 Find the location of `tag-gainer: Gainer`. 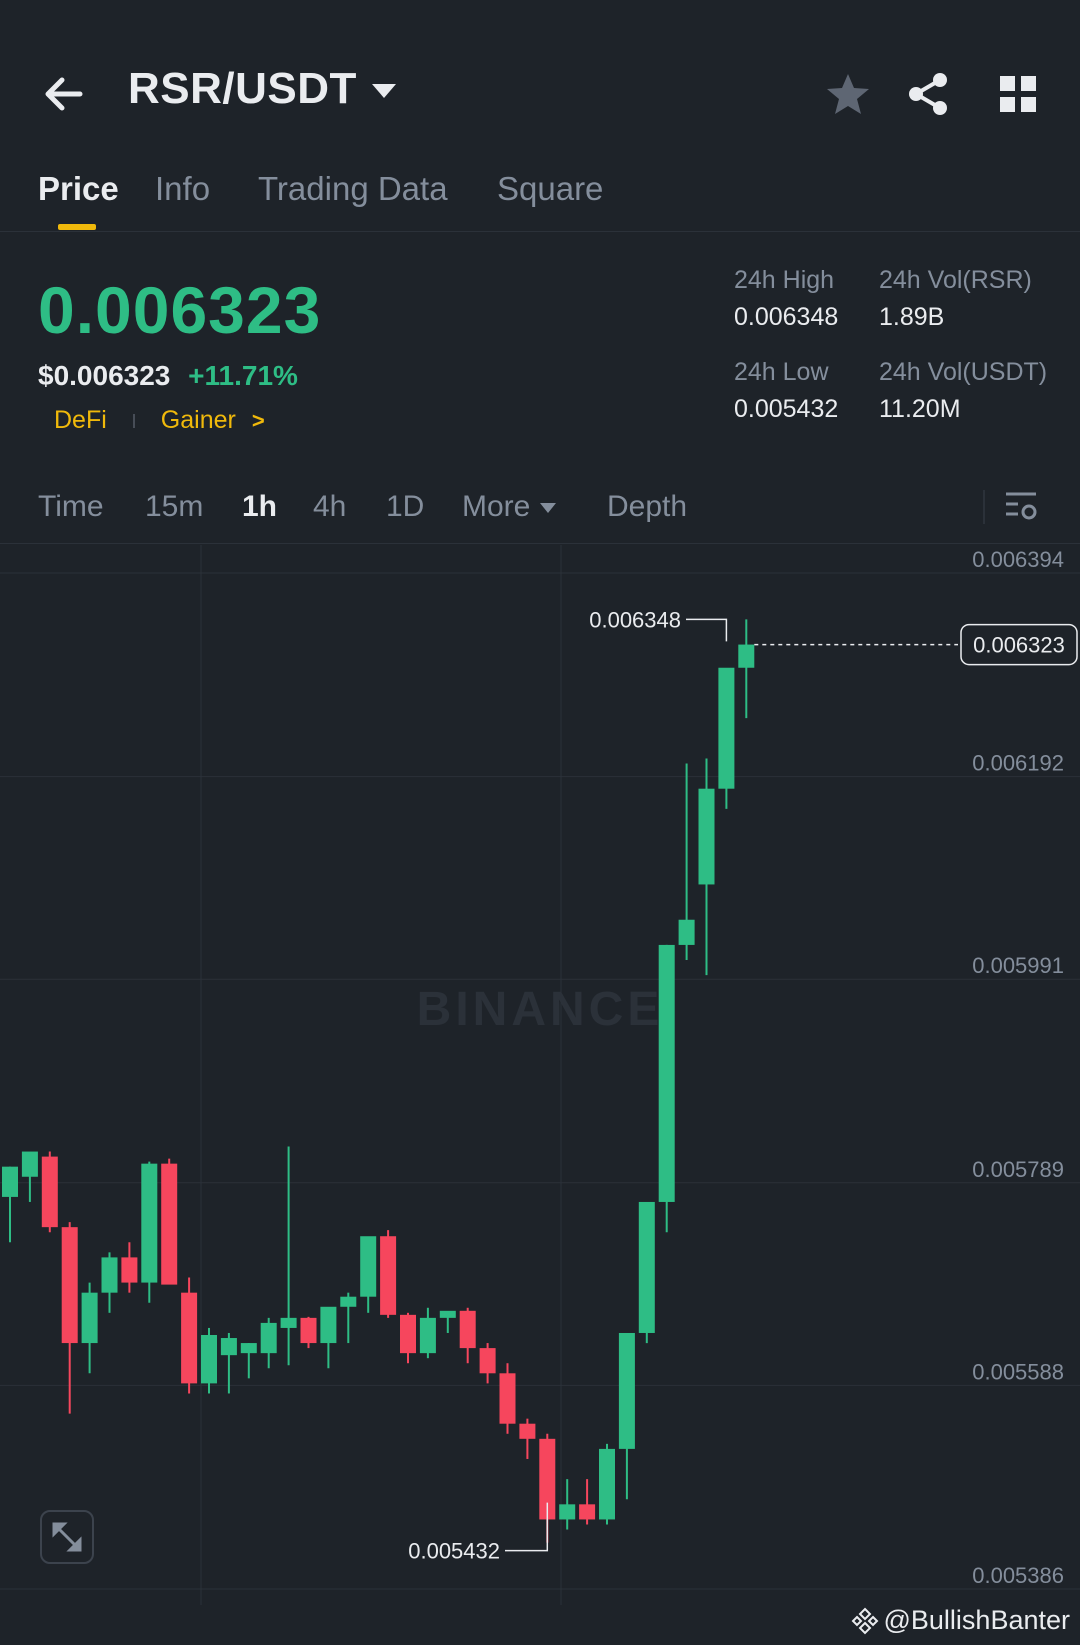

tag-gainer: Gainer is located at coordinates (198, 420).